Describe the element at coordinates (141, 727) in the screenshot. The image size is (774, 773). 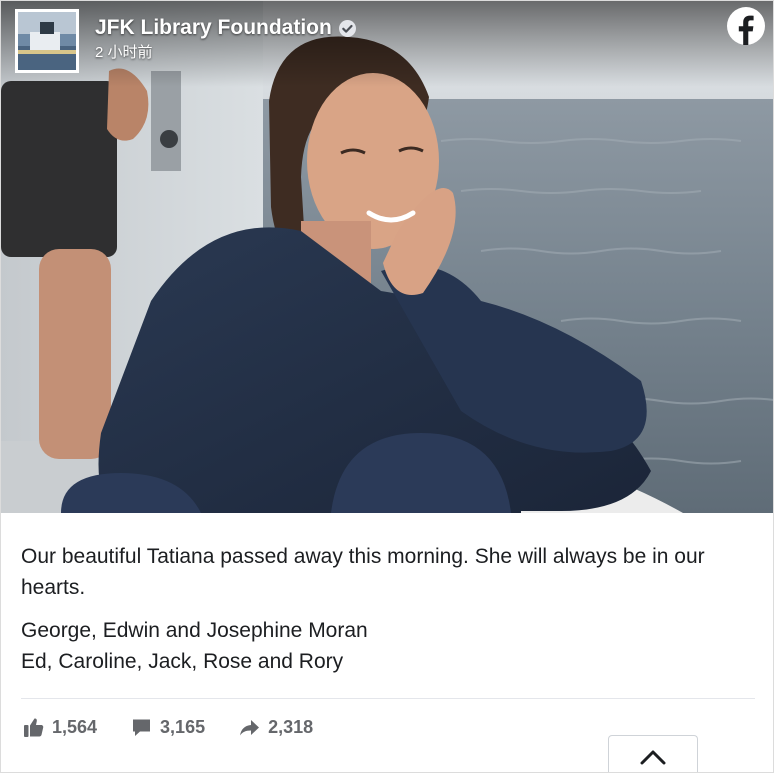
I see `comment-icon` at that location.